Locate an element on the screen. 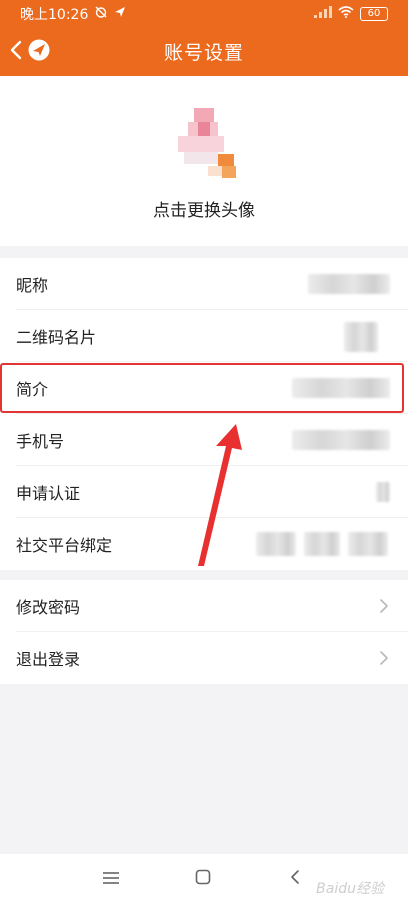  row-logout: 退出登录 is located at coordinates (204, 658).